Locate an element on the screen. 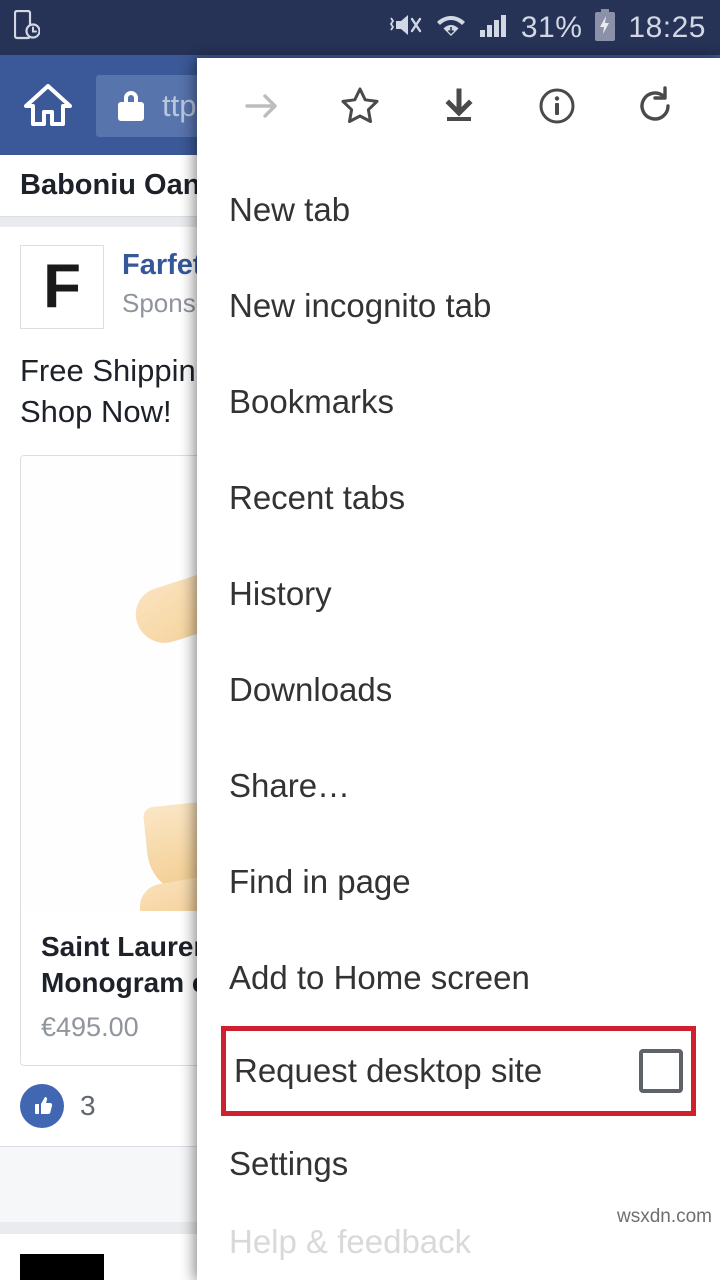 The height and width of the screenshot is (1280, 720). menu-item-label: Bookmarks is located at coordinates (312, 401).